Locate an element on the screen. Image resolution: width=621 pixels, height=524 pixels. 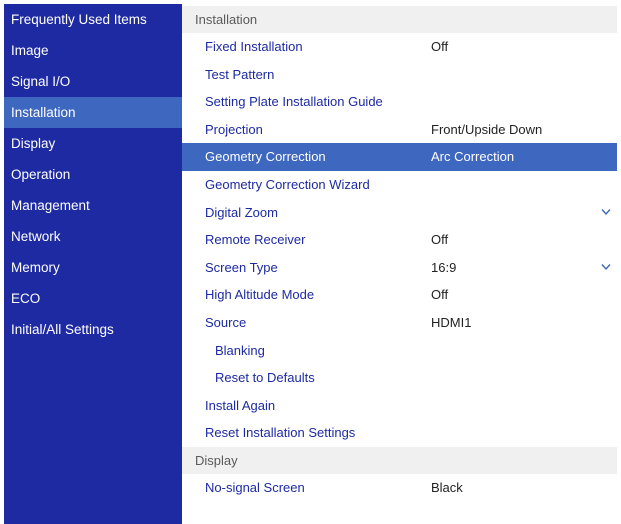
section-header-display: Display is located at coordinates (399, 460).